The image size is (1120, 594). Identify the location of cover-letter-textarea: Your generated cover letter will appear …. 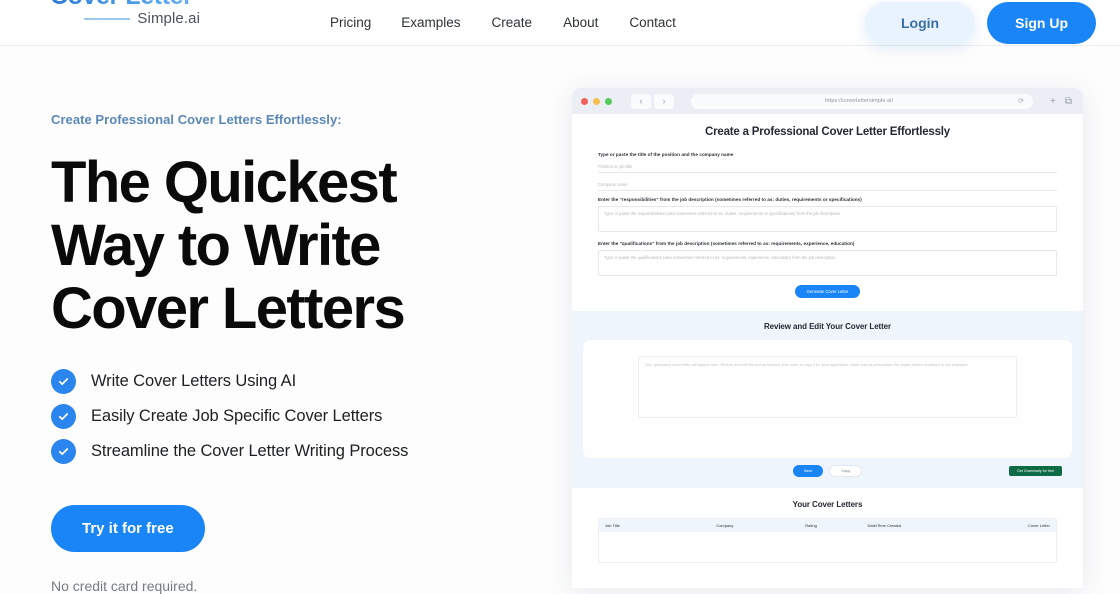
(827, 387).